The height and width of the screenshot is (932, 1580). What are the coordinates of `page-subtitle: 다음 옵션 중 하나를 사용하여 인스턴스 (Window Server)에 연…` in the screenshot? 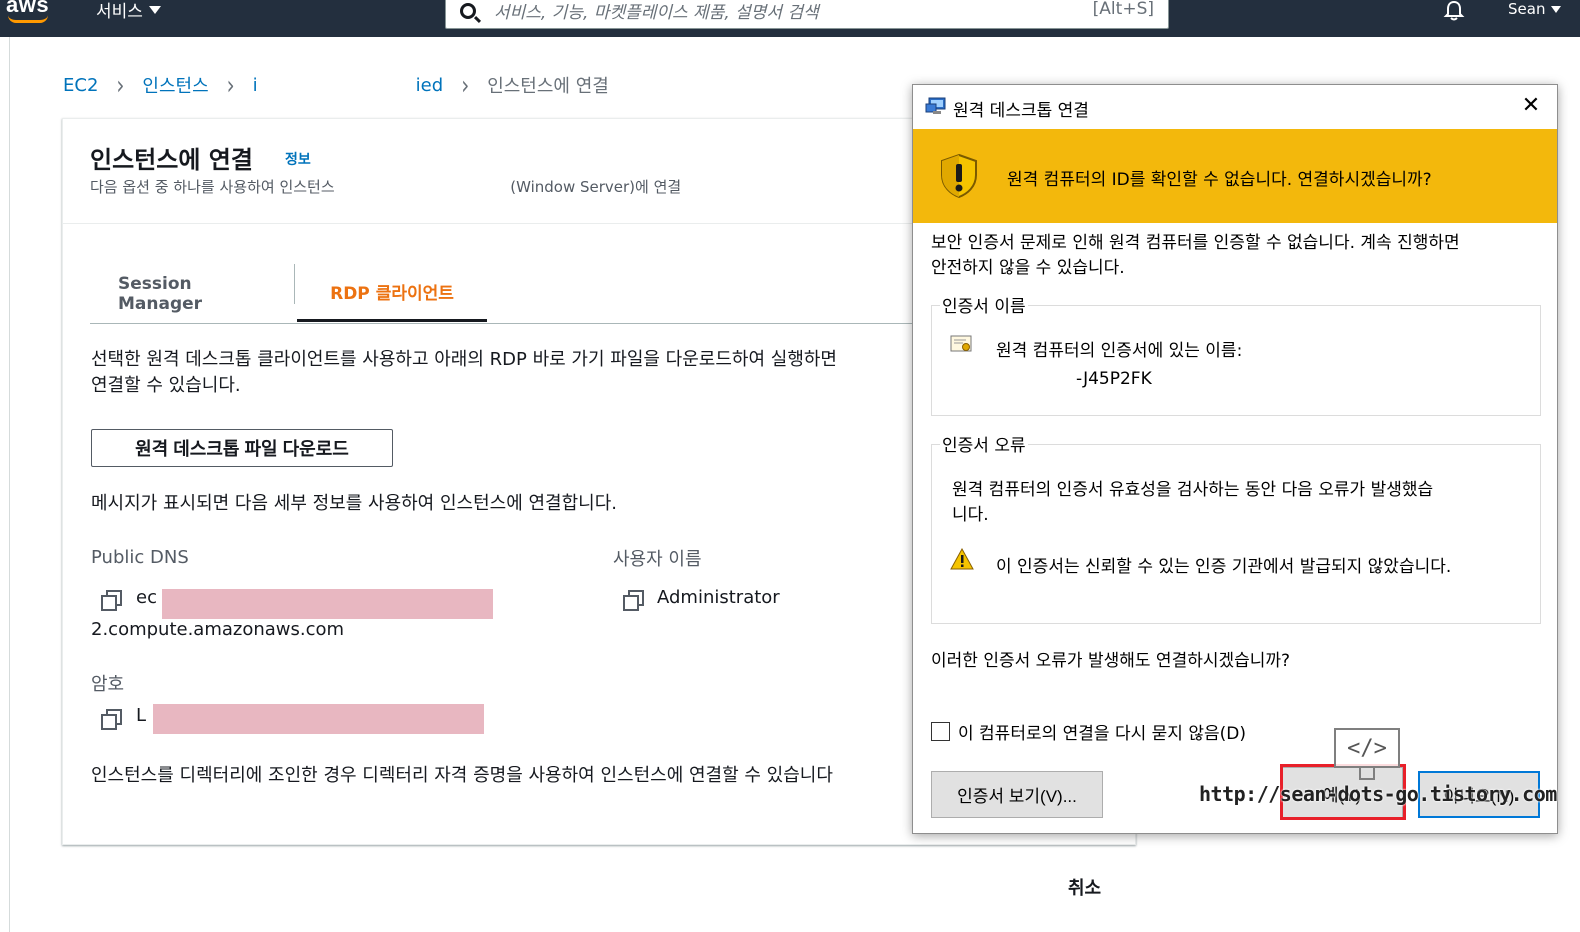 It's located at (385, 186).